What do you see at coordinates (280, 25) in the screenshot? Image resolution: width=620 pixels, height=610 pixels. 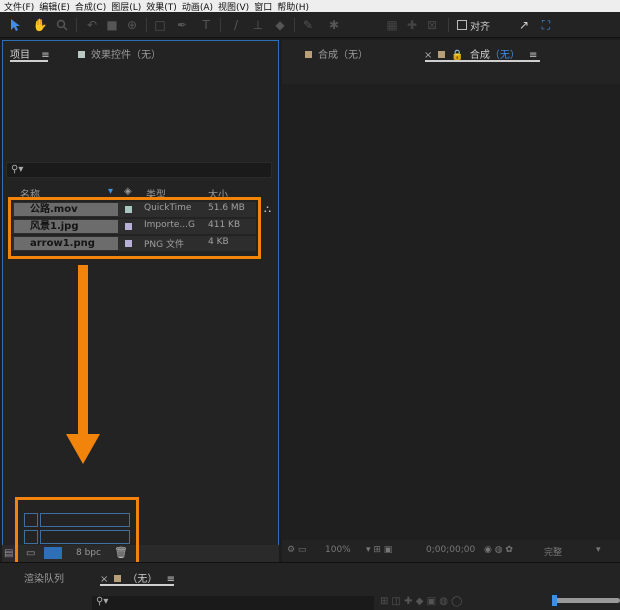 I see `eraser-tool-icon: ◆` at bounding box center [280, 25].